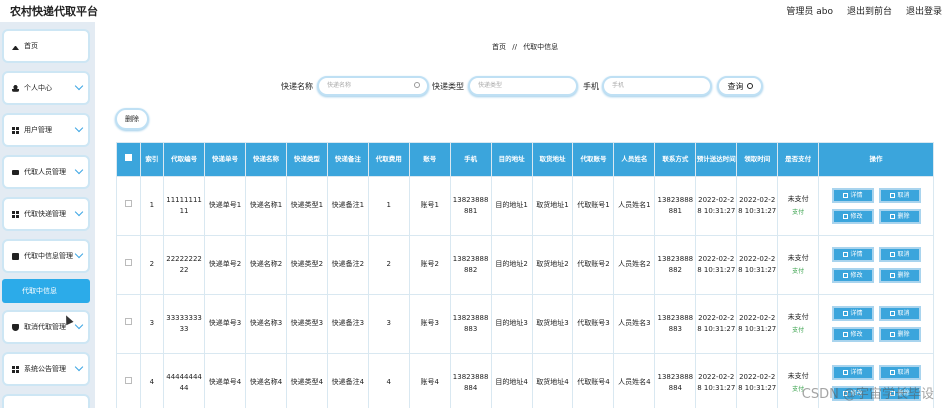 This screenshot has height=408, width=942. Describe the element at coordinates (184, 206) in the screenshot. I see `table-cell: 1111111111` at that location.